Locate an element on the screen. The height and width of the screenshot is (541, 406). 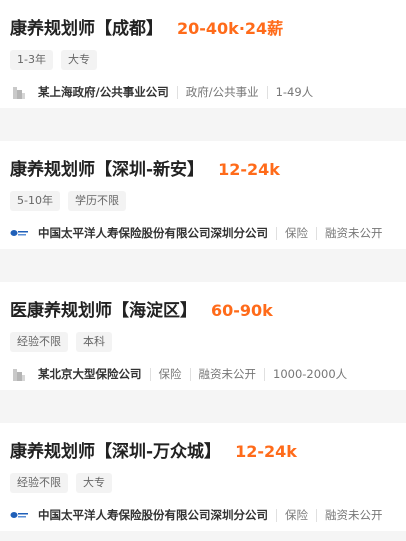
education-tag: 学历不限 is located at coordinates (96, 201).